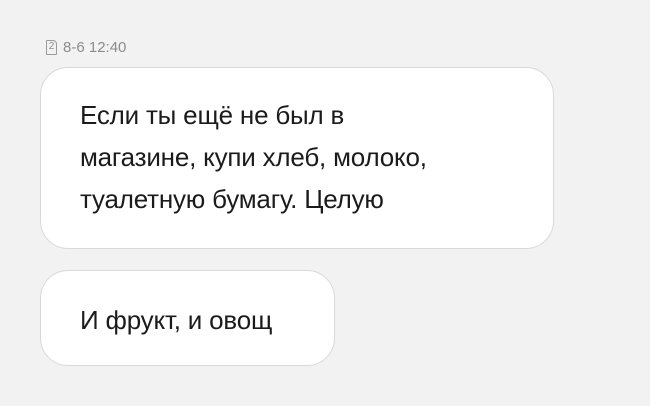 The width and height of the screenshot is (650, 406). I want to click on sim-slot-number: 2, so click(51, 46).